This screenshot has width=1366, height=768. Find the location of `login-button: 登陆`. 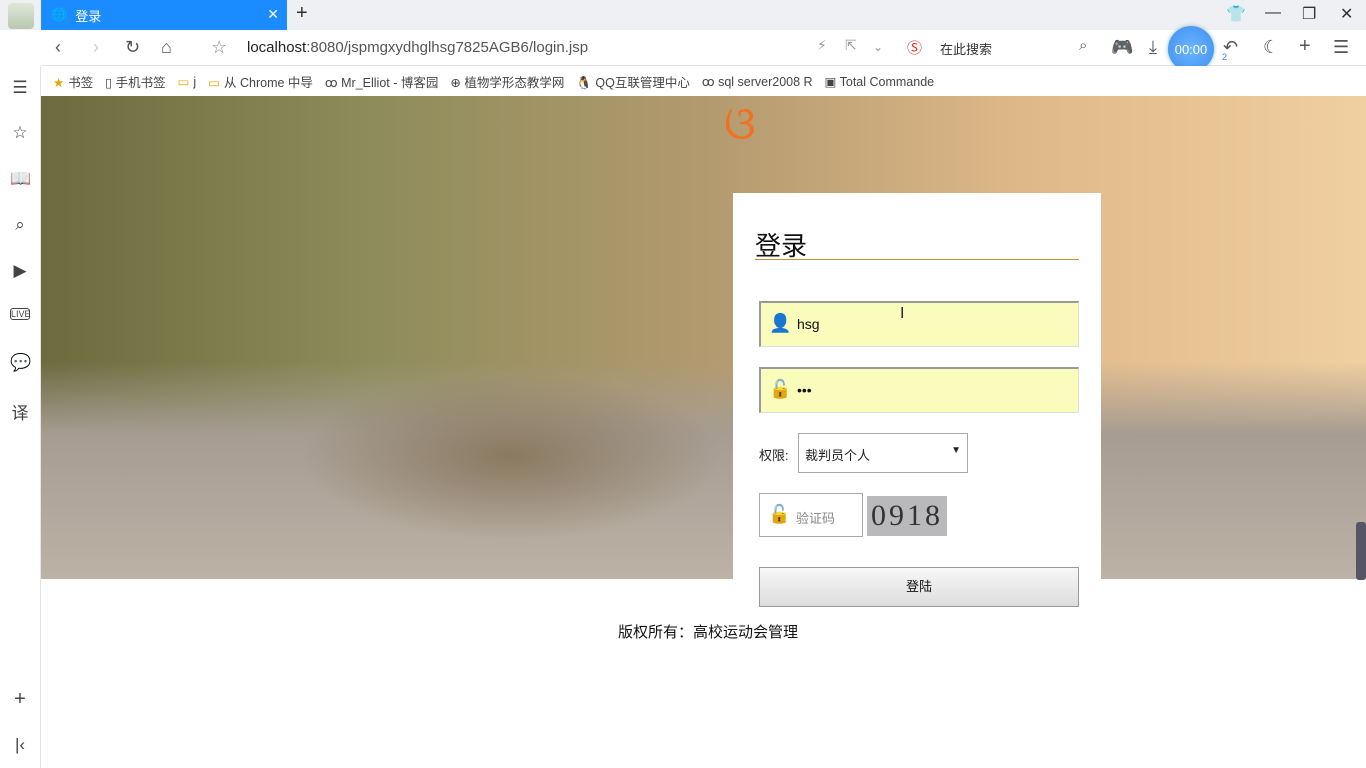

login-button: 登陆 is located at coordinates (919, 587).